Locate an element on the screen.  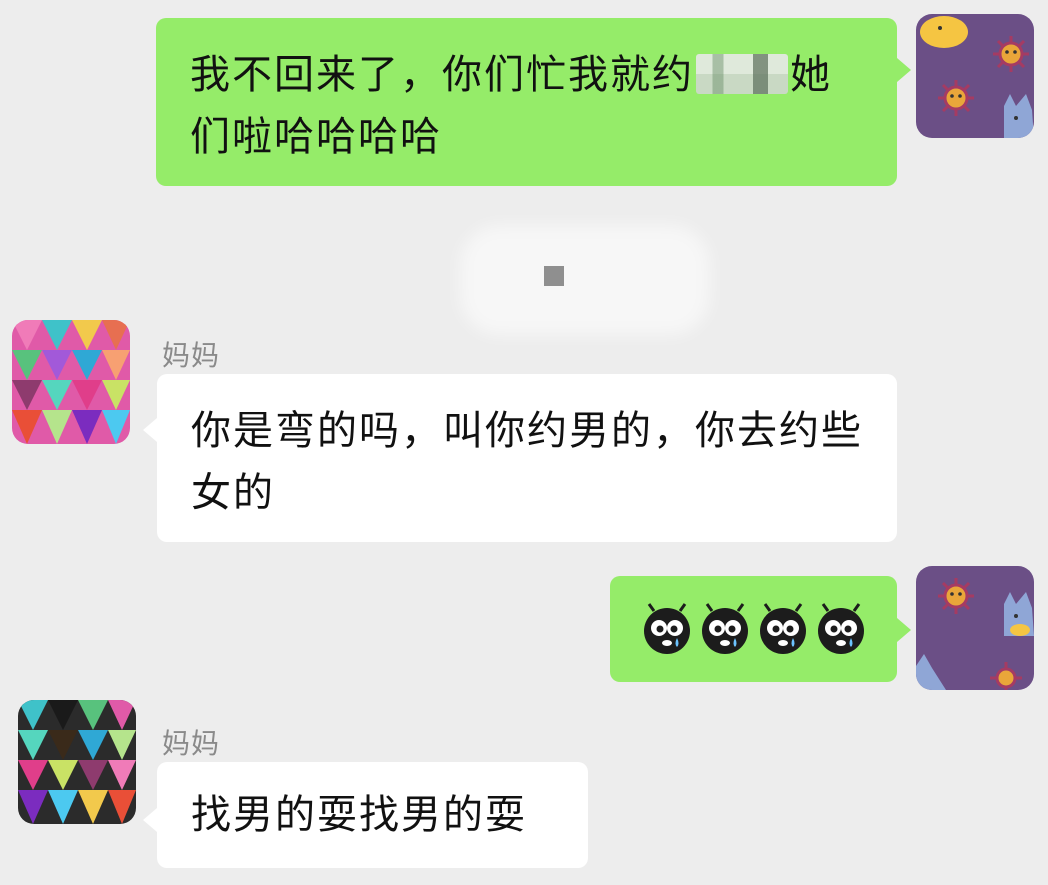
emoji-row is located at coordinates (753, 629).